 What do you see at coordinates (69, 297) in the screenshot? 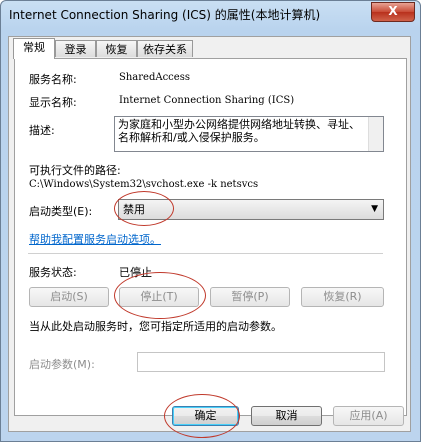
I see `start-button: 启动(S)` at bounding box center [69, 297].